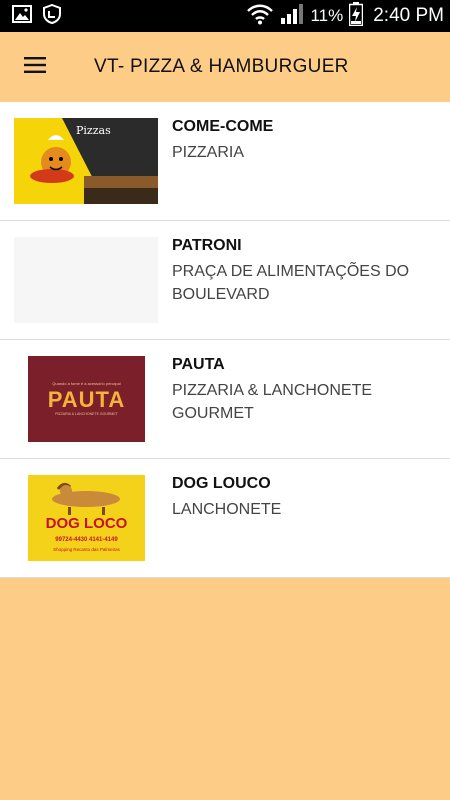  What do you see at coordinates (198, 364) in the screenshot?
I see `restaurant-name: PAUTA` at bounding box center [198, 364].